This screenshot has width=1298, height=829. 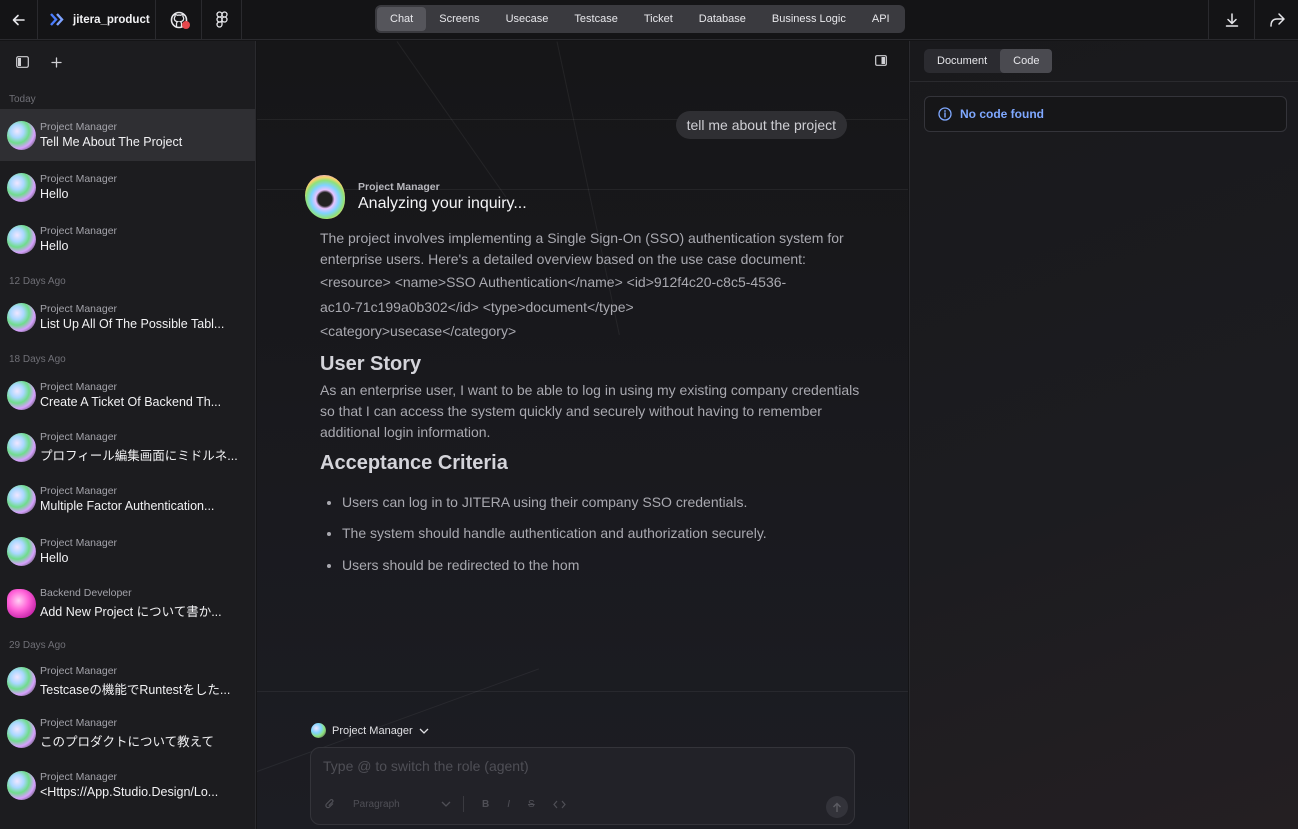 What do you see at coordinates (658, 19) in the screenshot?
I see `tab-ticket: Ticket` at bounding box center [658, 19].